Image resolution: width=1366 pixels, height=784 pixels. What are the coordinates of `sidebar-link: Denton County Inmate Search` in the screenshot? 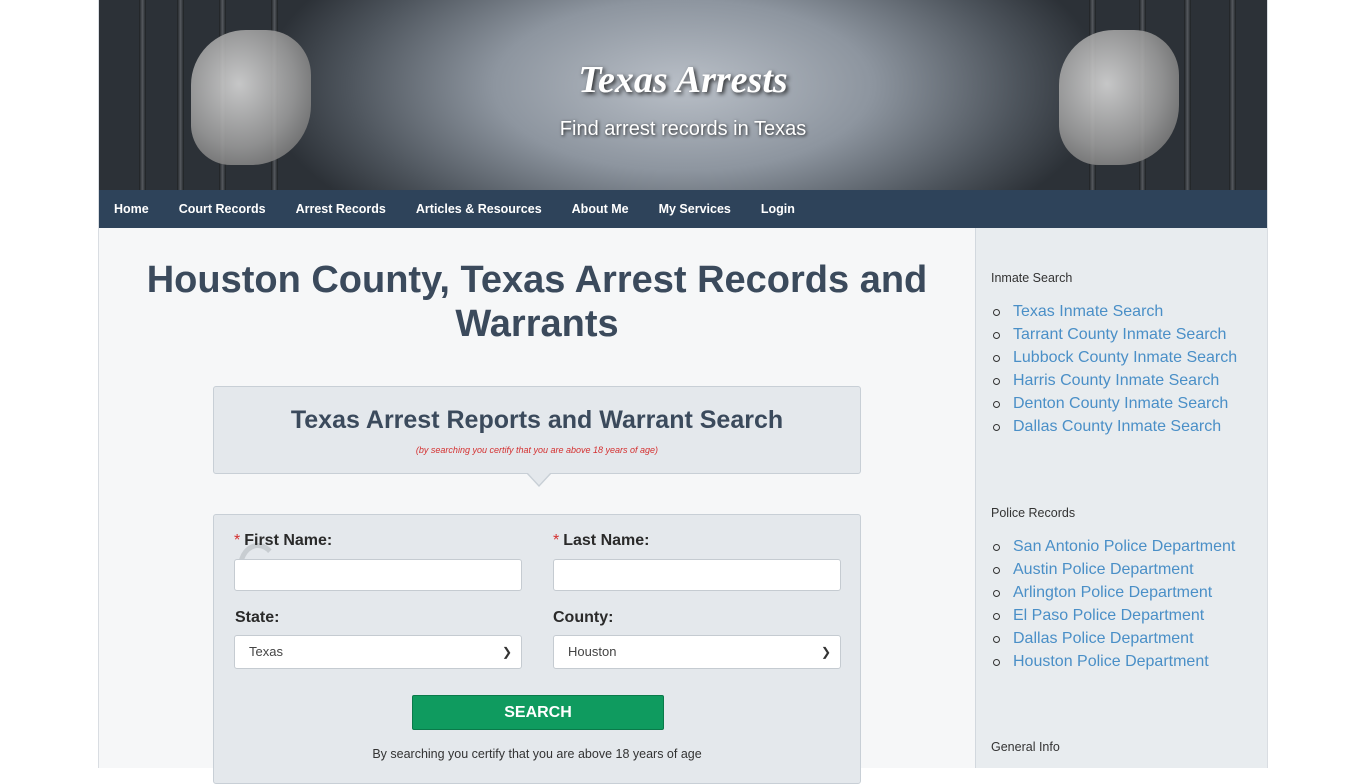 It's located at (1114, 403).